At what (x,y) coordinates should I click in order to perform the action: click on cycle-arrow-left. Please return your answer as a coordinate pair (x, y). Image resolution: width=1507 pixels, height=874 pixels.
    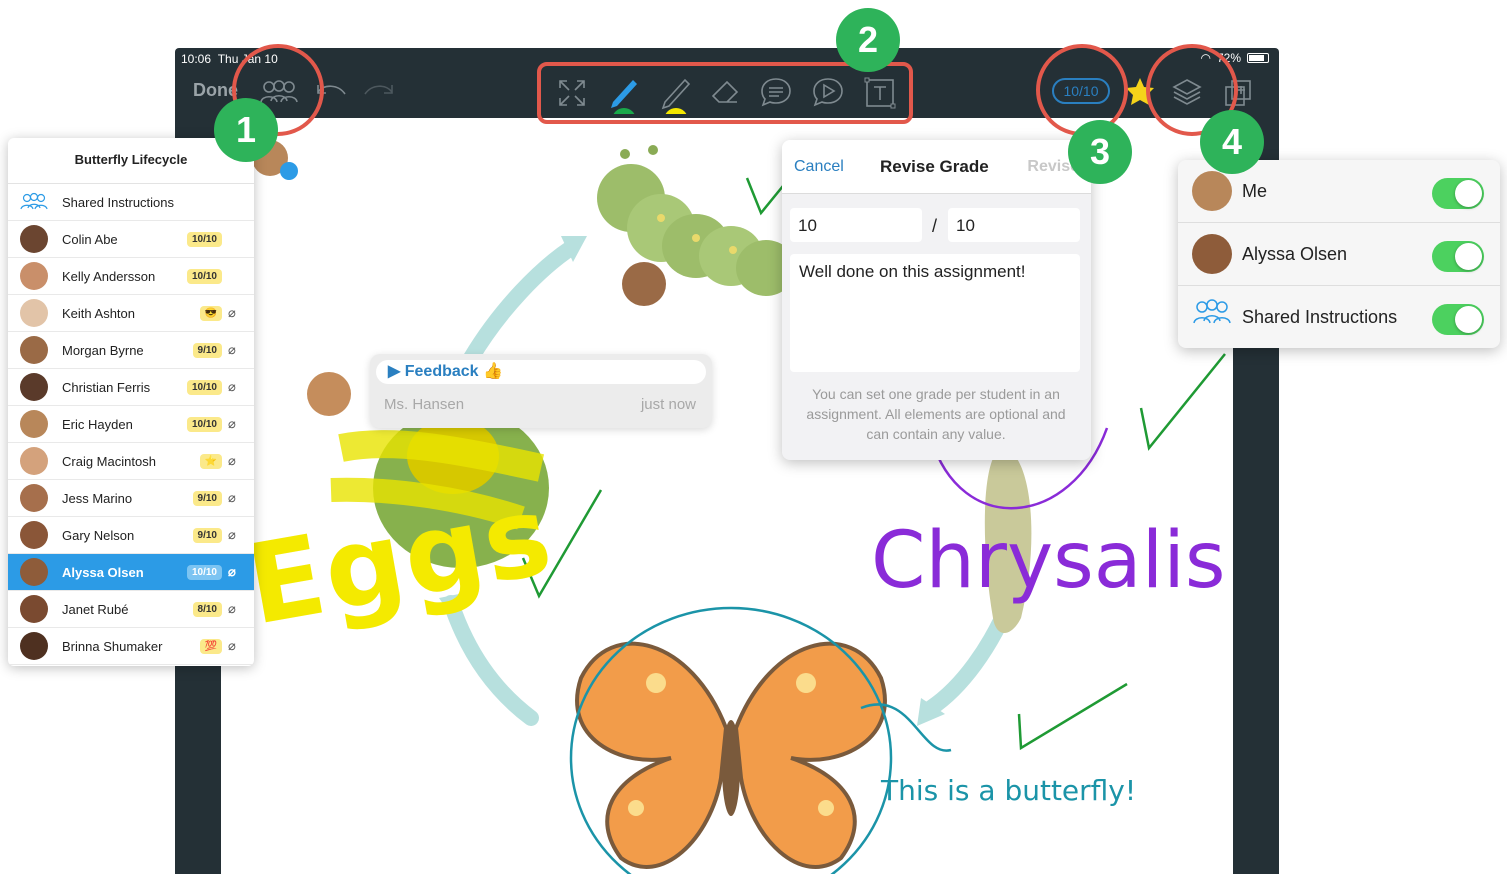
    Looking at the image, I should click on (491, 660).